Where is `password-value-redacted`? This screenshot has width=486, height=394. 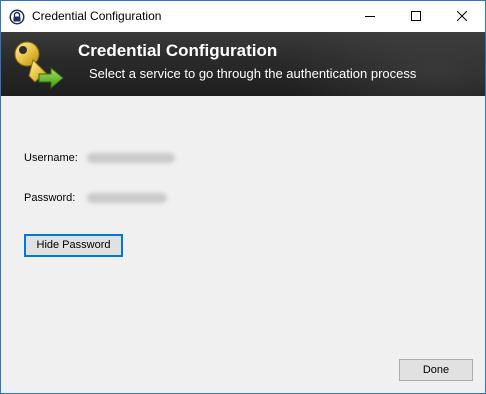
password-value-redacted is located at coordinates (127, 198).